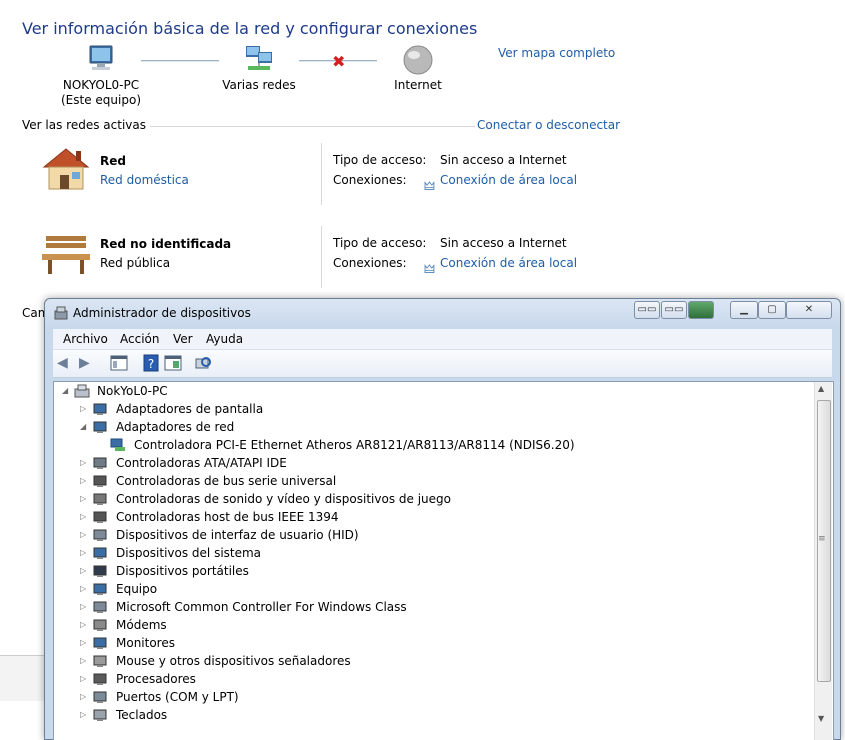  Describe the element at coordinates (66, 255) in the screenshot. I see `bench-icon` at that location.